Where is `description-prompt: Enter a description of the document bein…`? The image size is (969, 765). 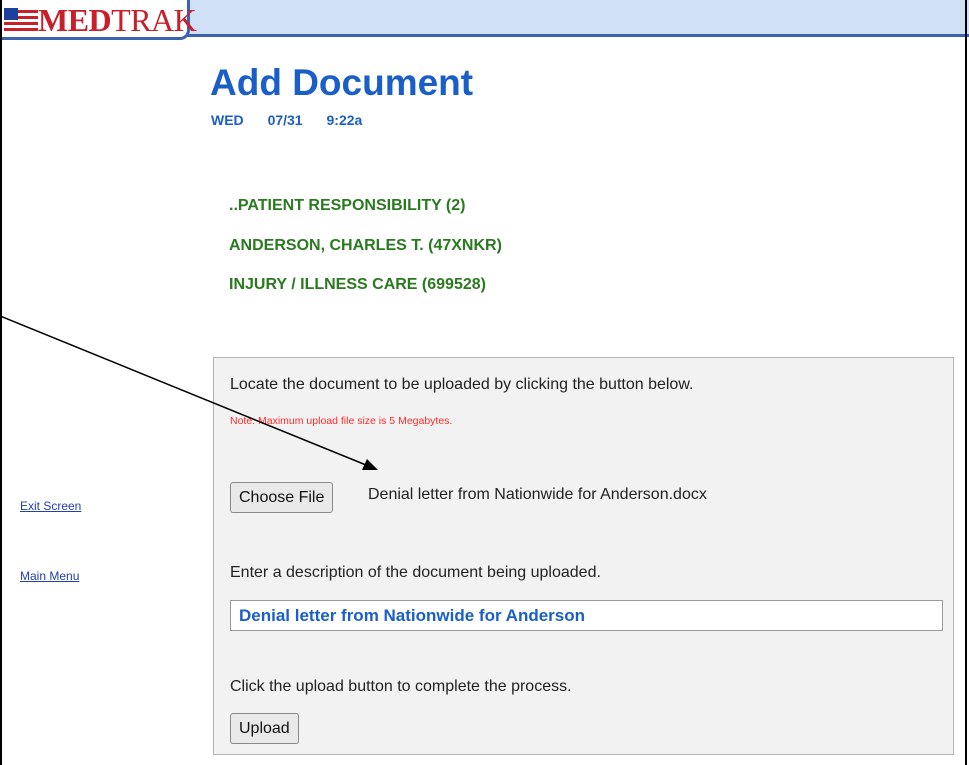
description-prompt: Enter a description of the document bein… is located at coordinates (415, 572).